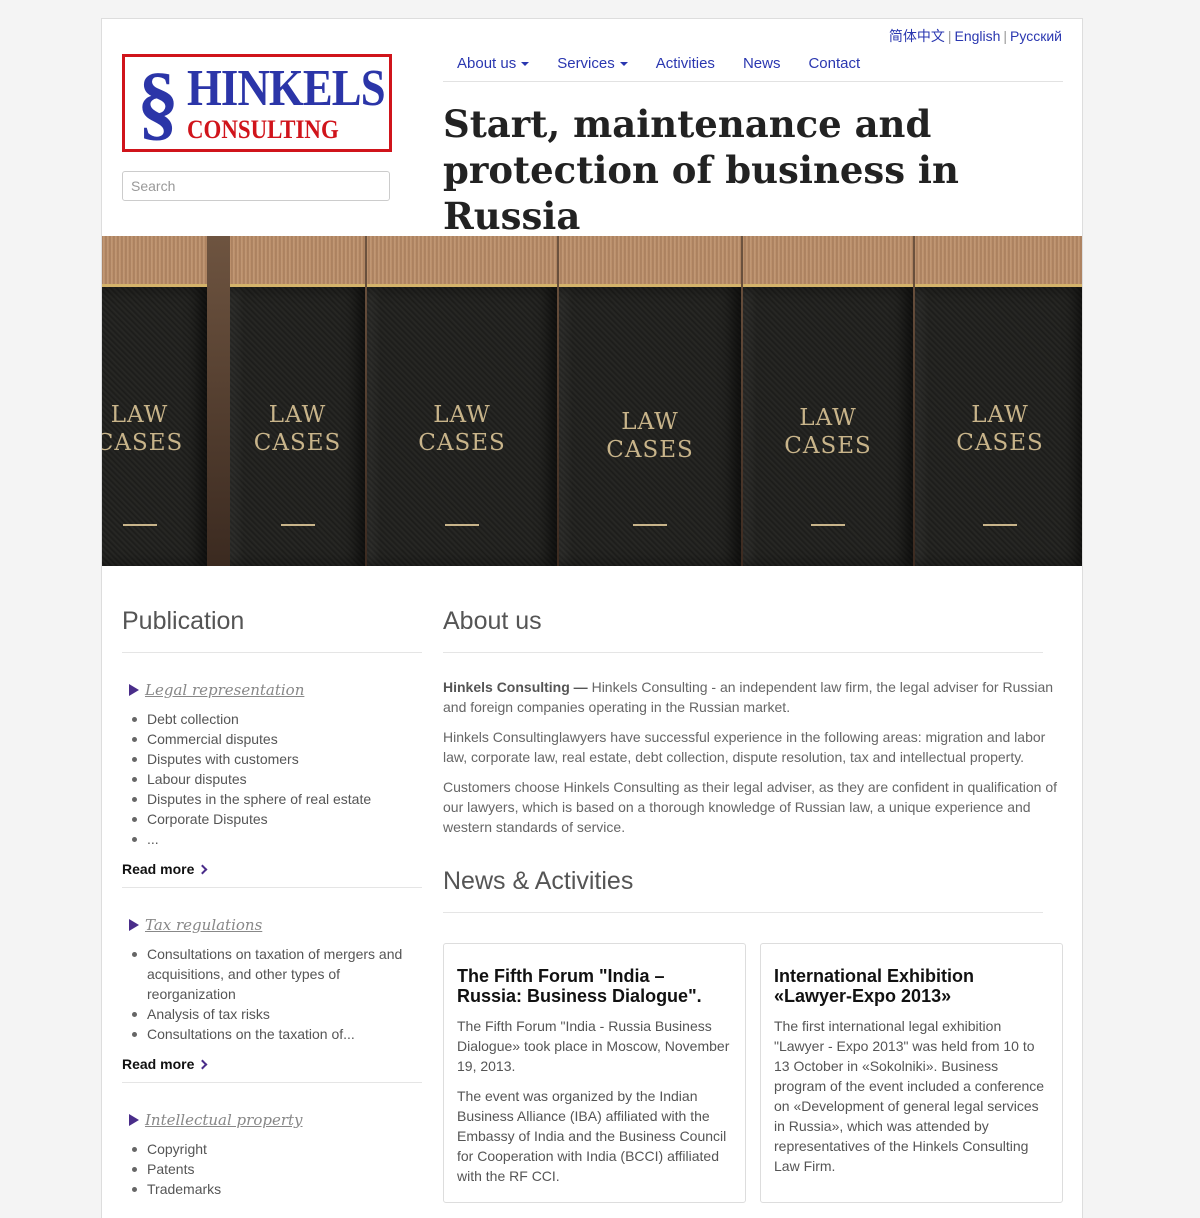 This screenshot has width=1200, height=1218. Describe the element at coordinates (487, 63) in the screenshot. I see `nav-about-us-label: About us` at that location.